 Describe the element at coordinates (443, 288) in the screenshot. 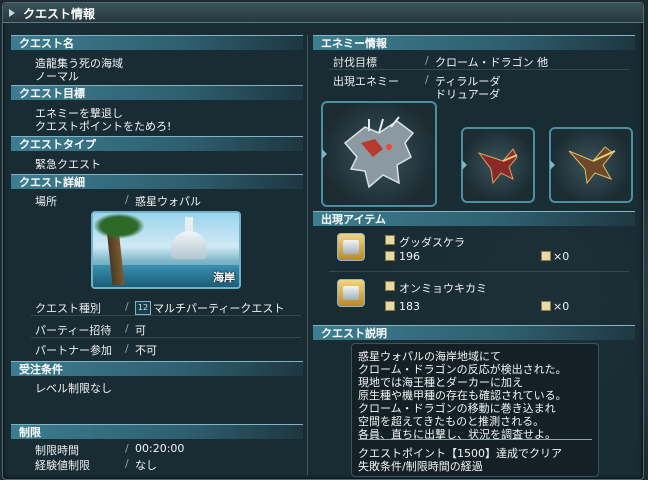

I see `item-name: オンミョウキカミ` at that location.